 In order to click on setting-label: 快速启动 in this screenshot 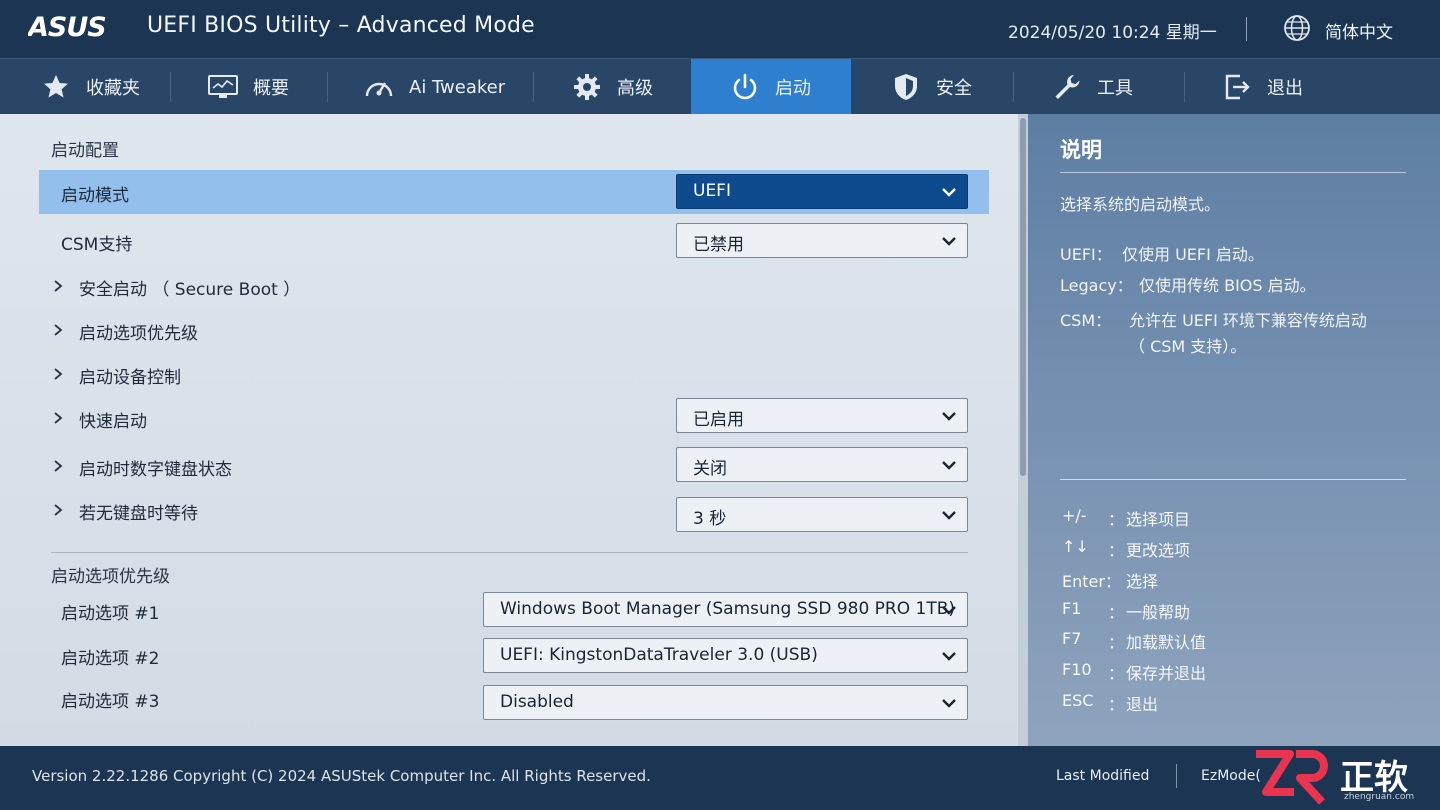, I will do `click(113, 422)`.